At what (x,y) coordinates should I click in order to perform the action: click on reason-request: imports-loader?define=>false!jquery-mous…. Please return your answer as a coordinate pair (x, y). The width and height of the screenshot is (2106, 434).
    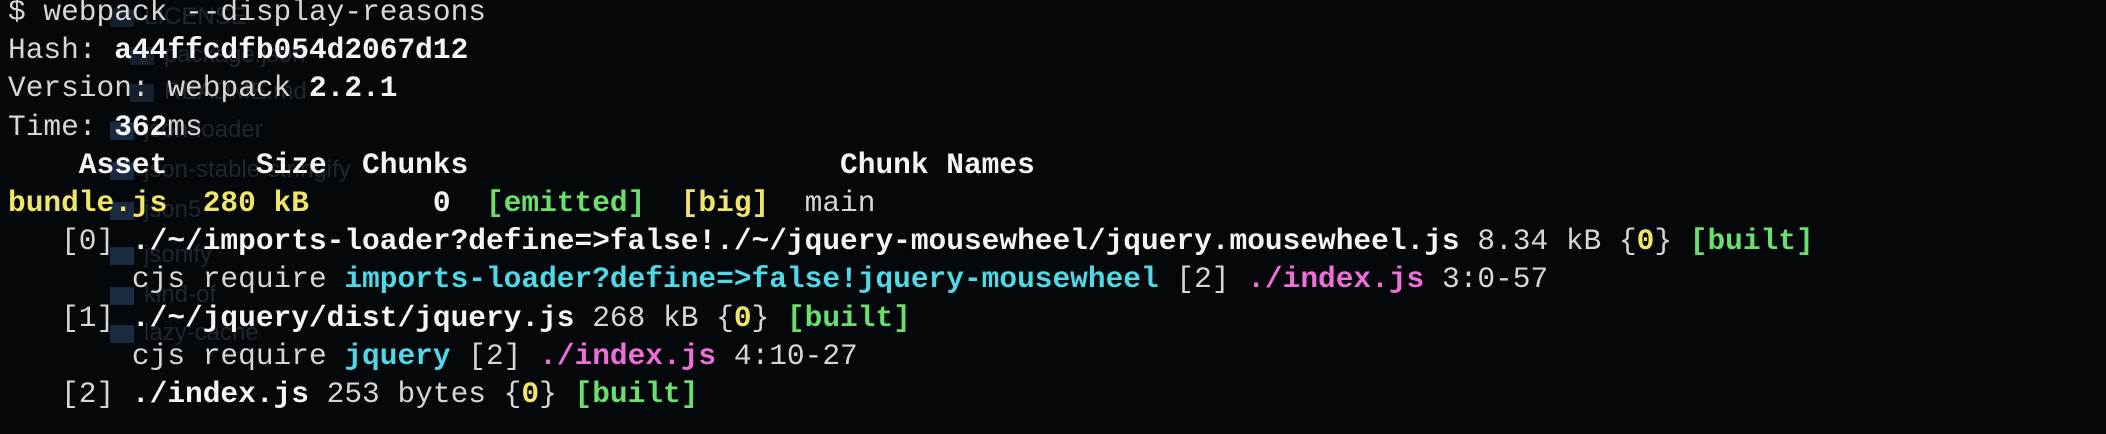
    Looking at the image, I should click on (751, 279).